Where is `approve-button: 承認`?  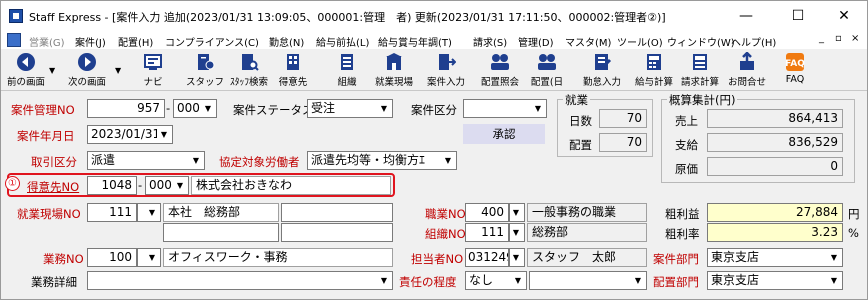
approve-button: 承認 is located at coordinates (504, 134).